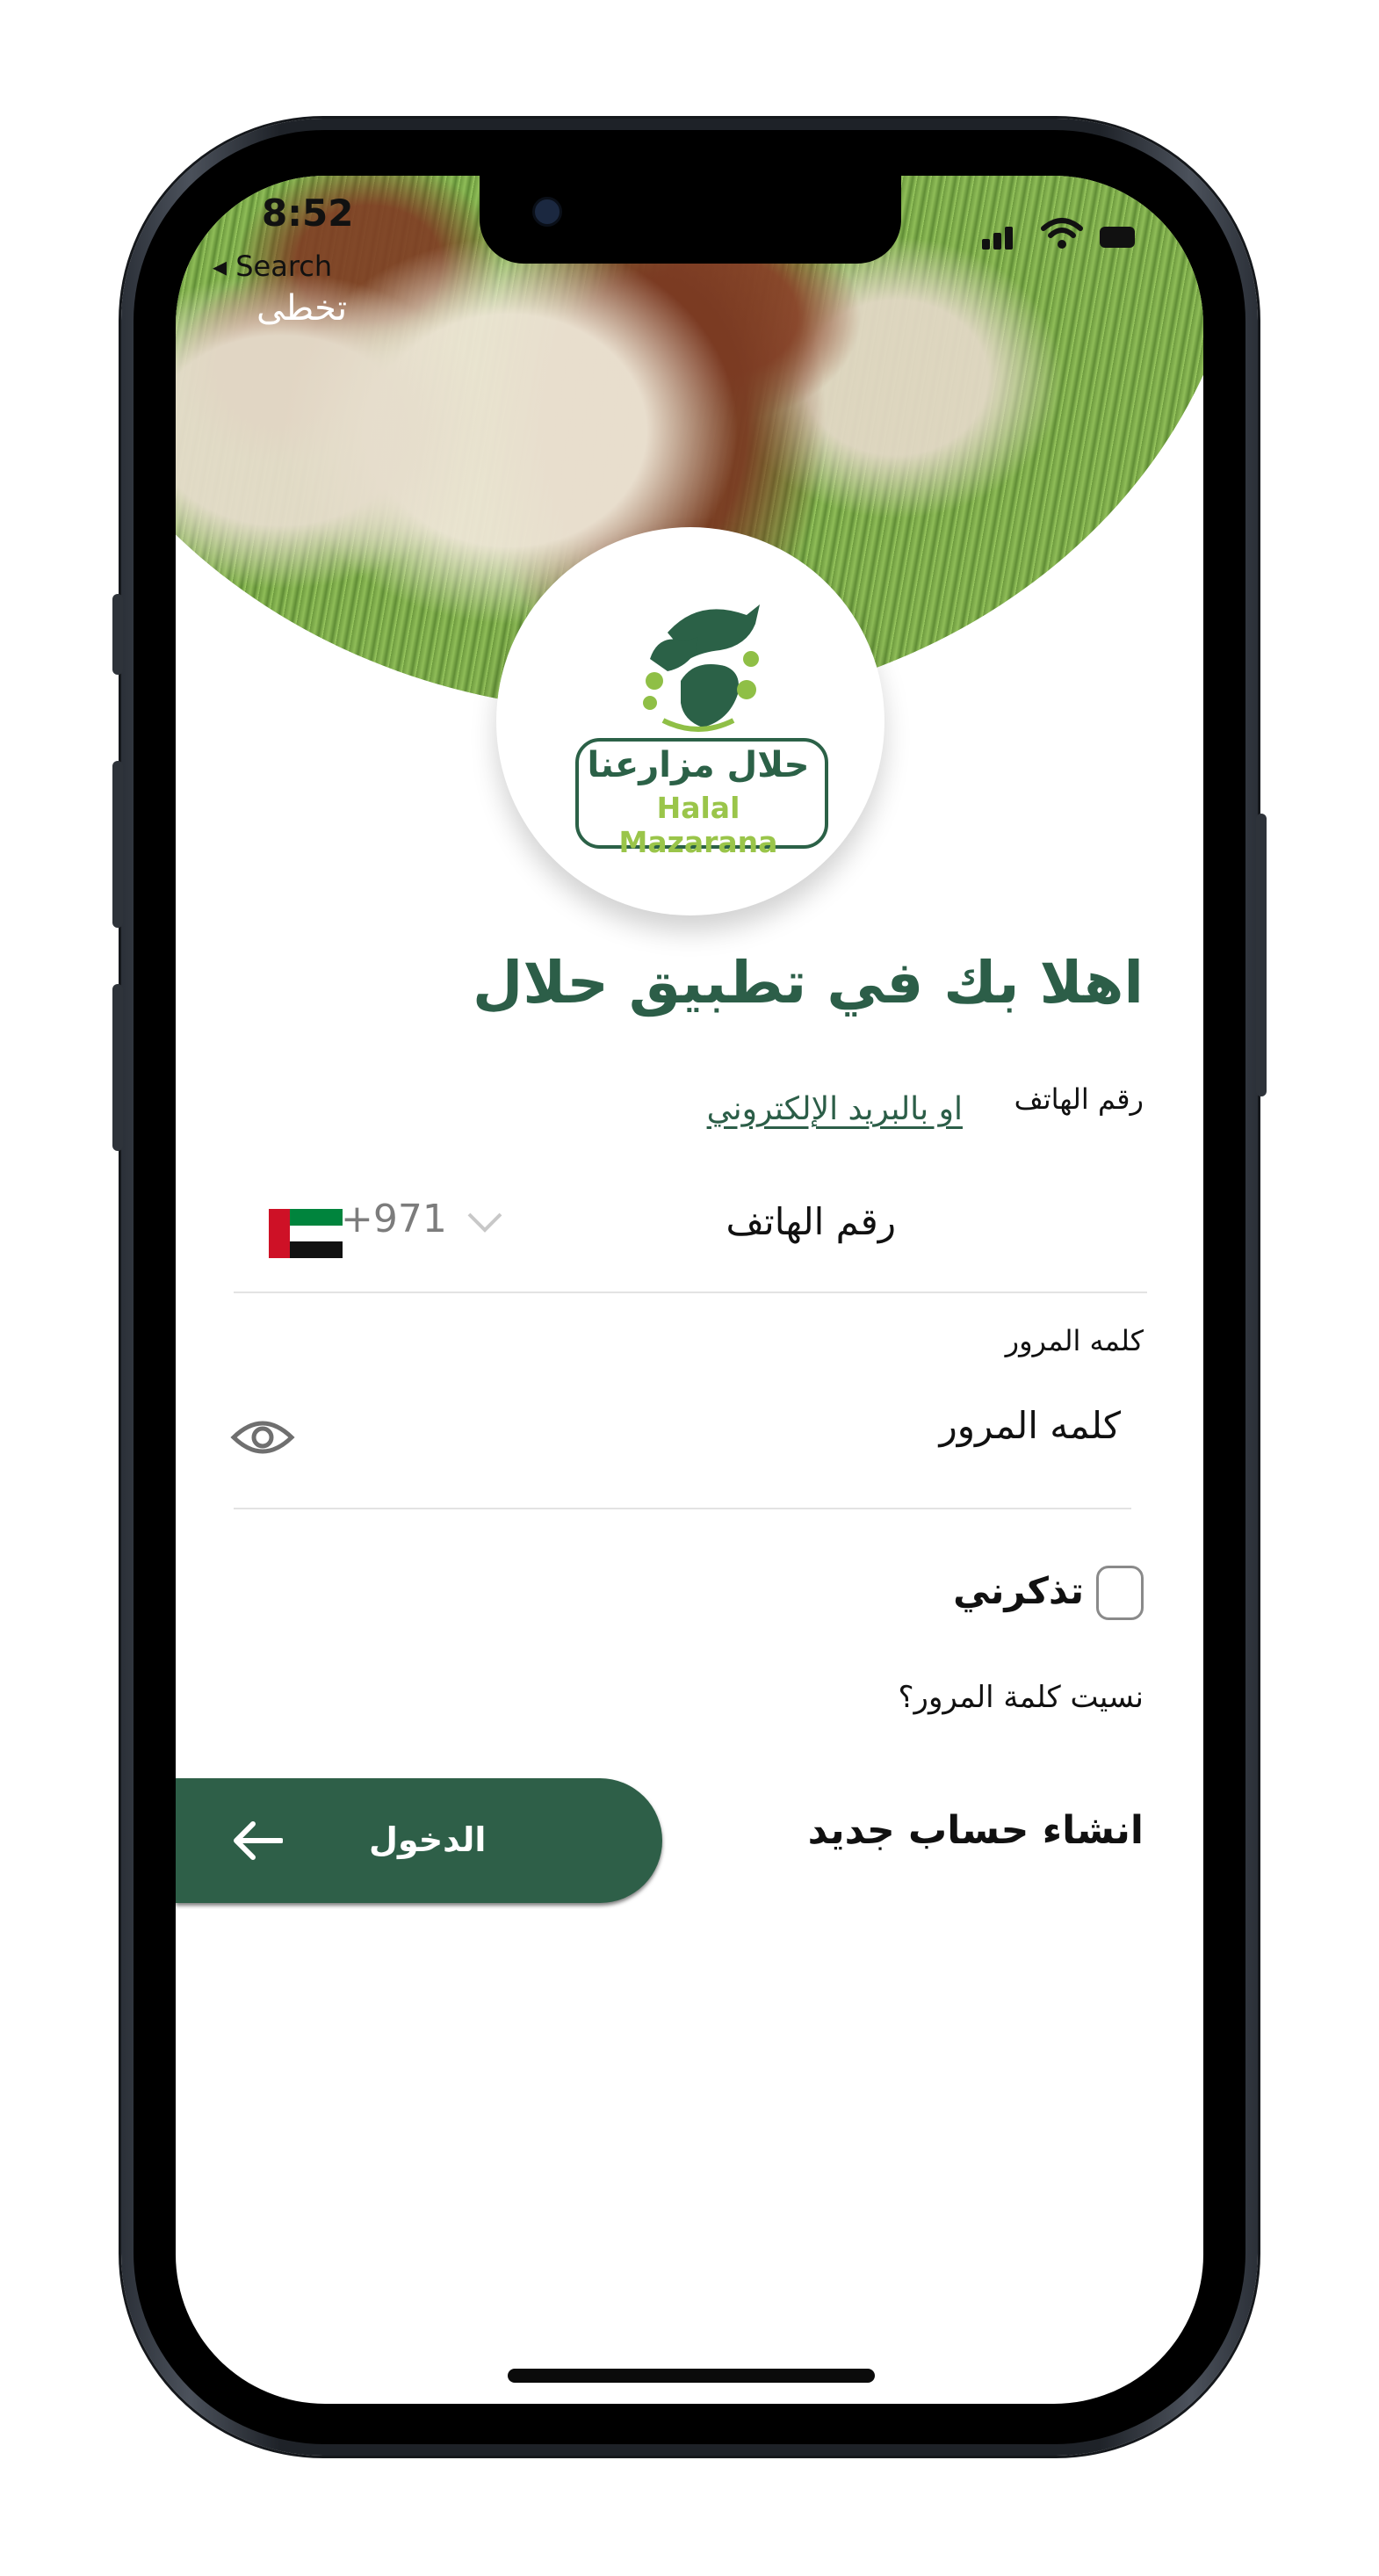 The height and width of the screenshot is (2576, 1379). Describe the element at coordinates (698, 825) in the screenshot. I see `logo-english-text: Halal Mazarana` at that location.